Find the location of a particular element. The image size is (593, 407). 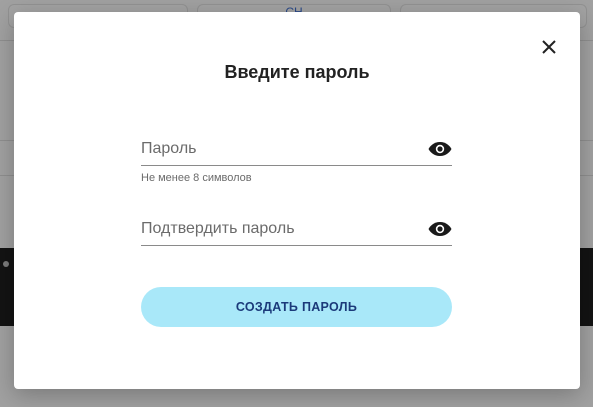

password-hint: Не менее 8 символов is located at coordinates (196, 178).